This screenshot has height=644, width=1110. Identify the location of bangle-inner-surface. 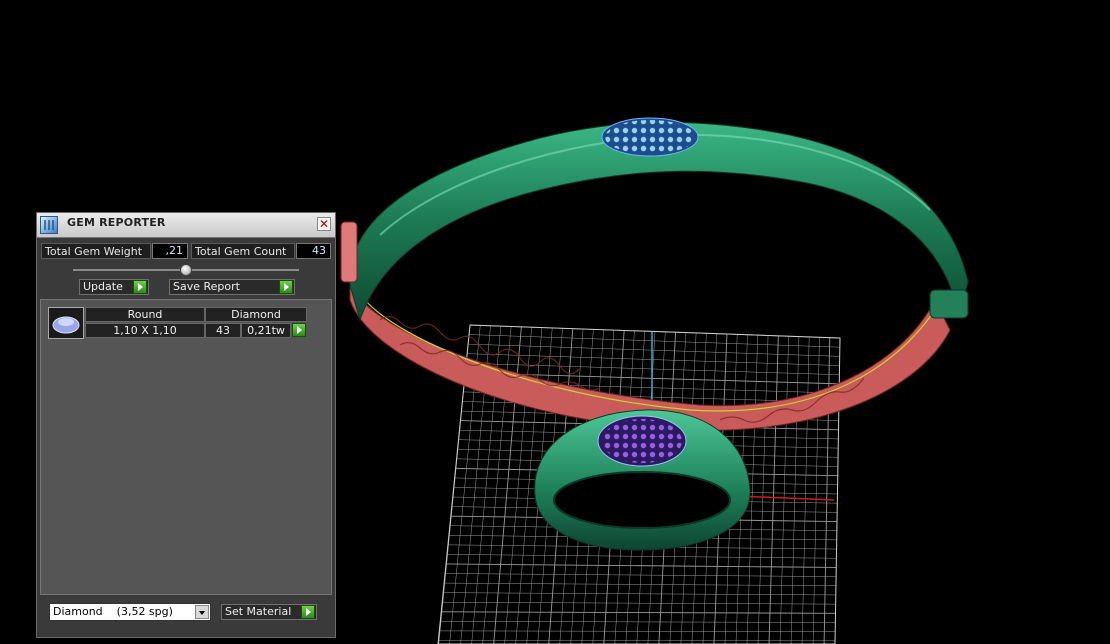
(650, 355).